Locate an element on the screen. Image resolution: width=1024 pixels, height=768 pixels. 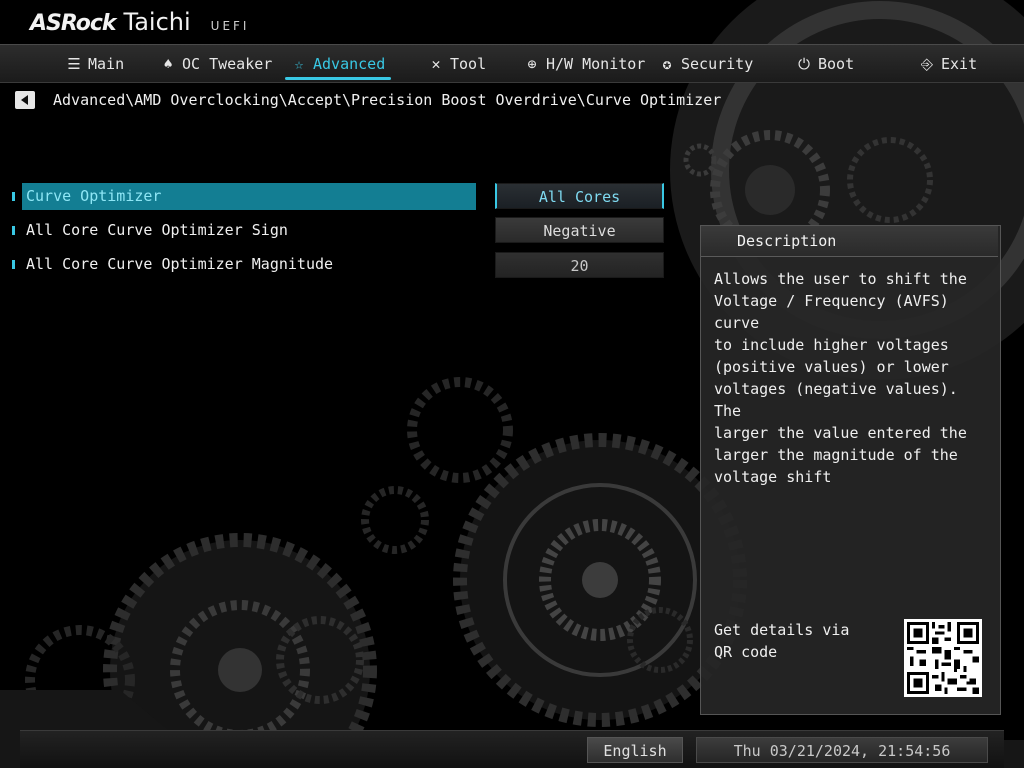
setting-label: All Core Curve Optimizer Sign is located at coordinates (157, 230).